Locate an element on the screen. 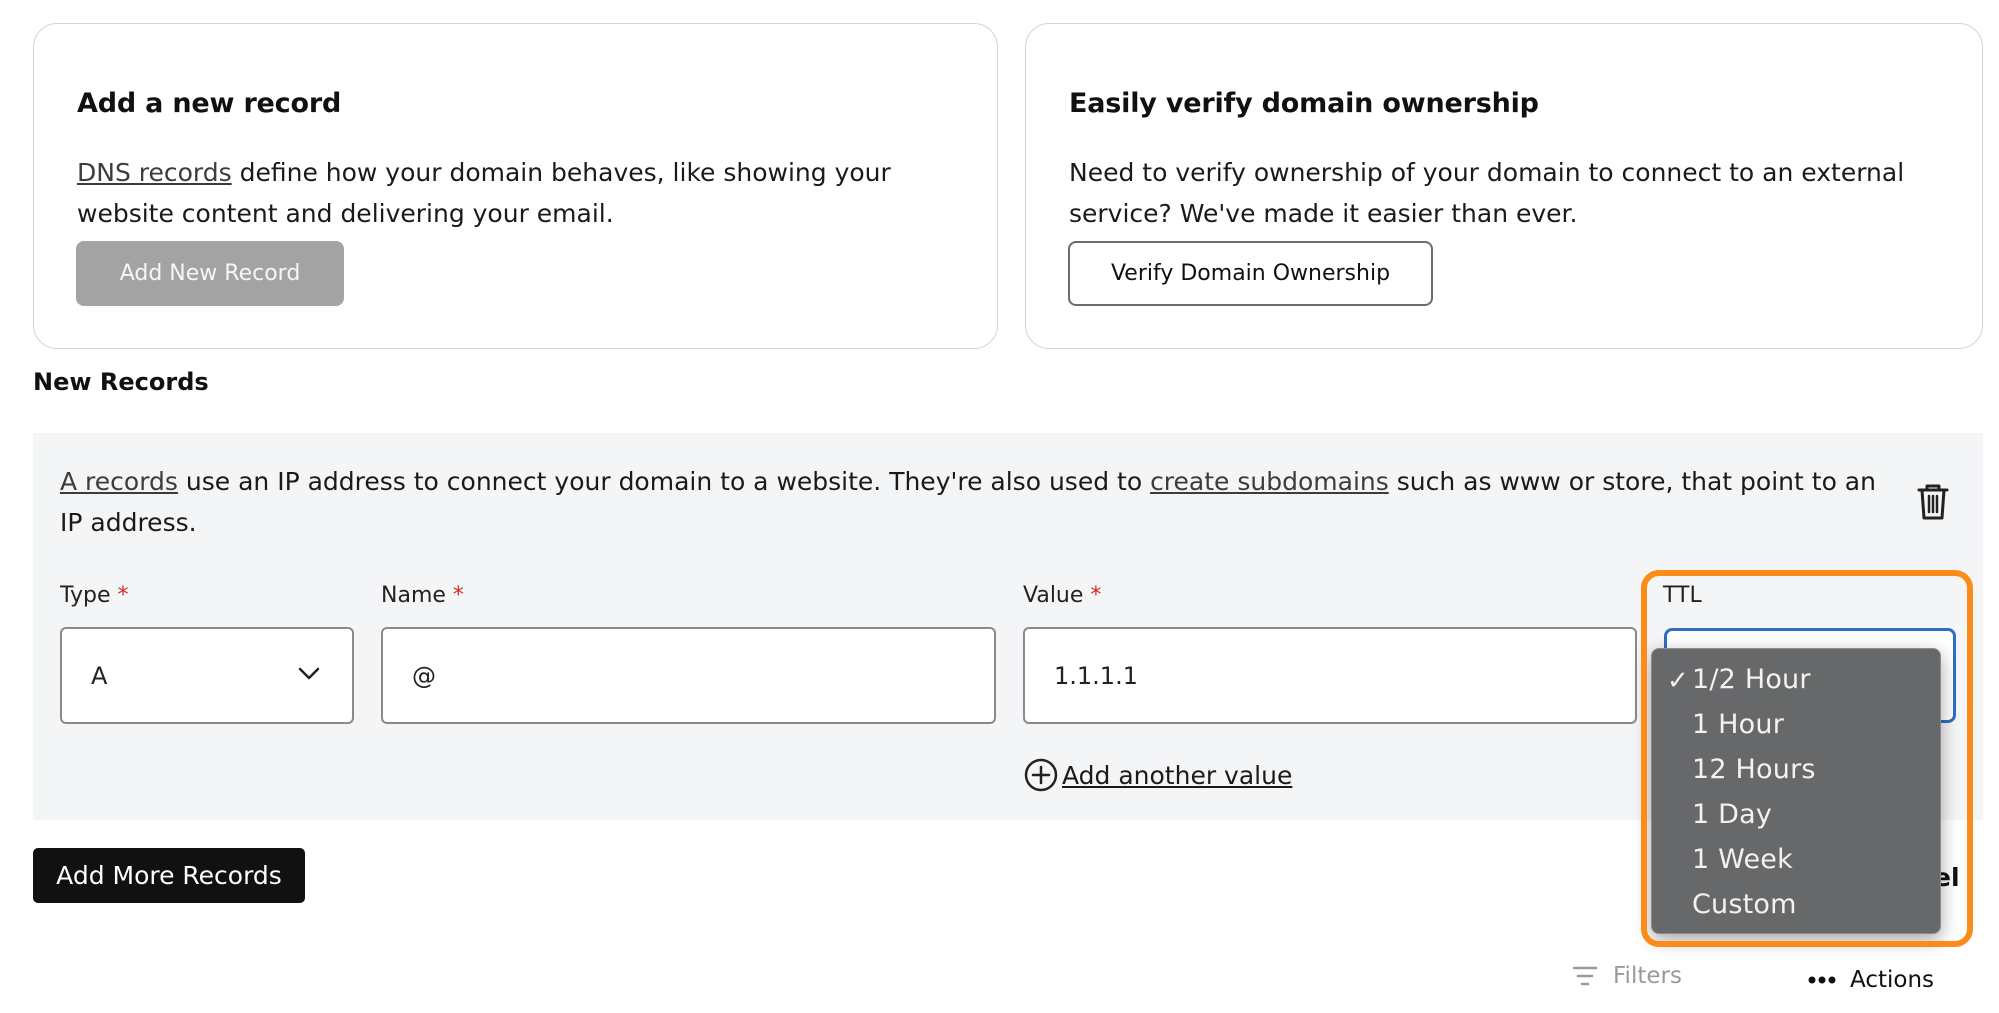 The width and height of the screenshot is (1999, 1013). ttl-option-half-hour: 1/2 Hour is located at coordinates (1751, 679).